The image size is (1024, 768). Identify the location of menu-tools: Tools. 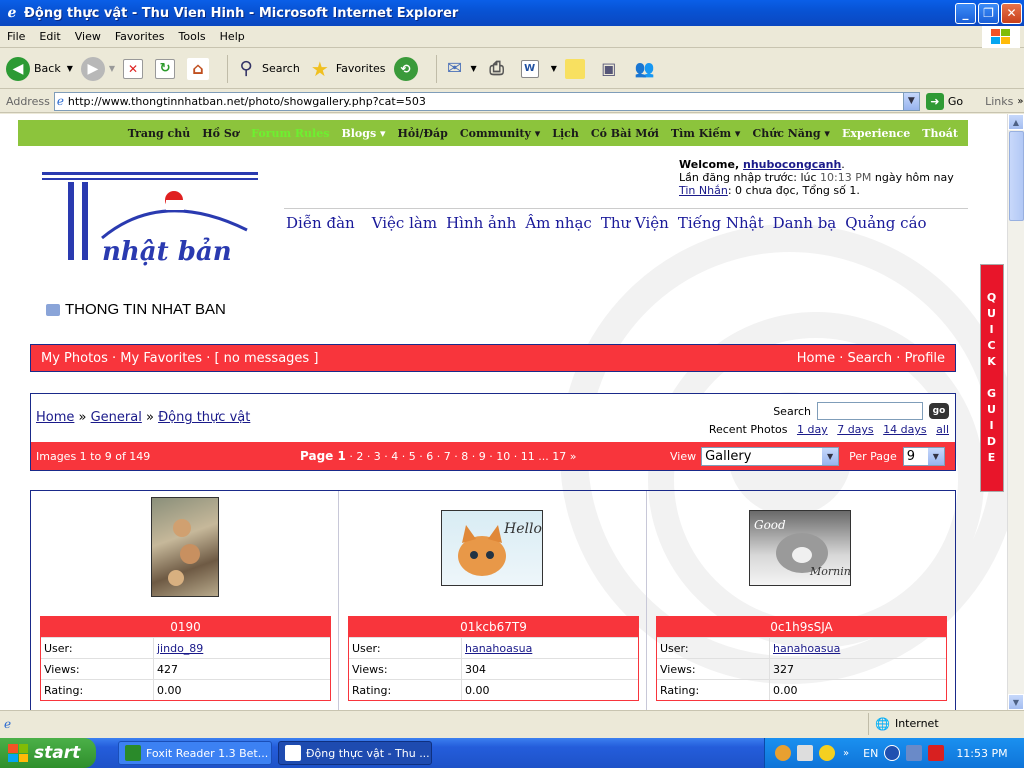
(192, 36).